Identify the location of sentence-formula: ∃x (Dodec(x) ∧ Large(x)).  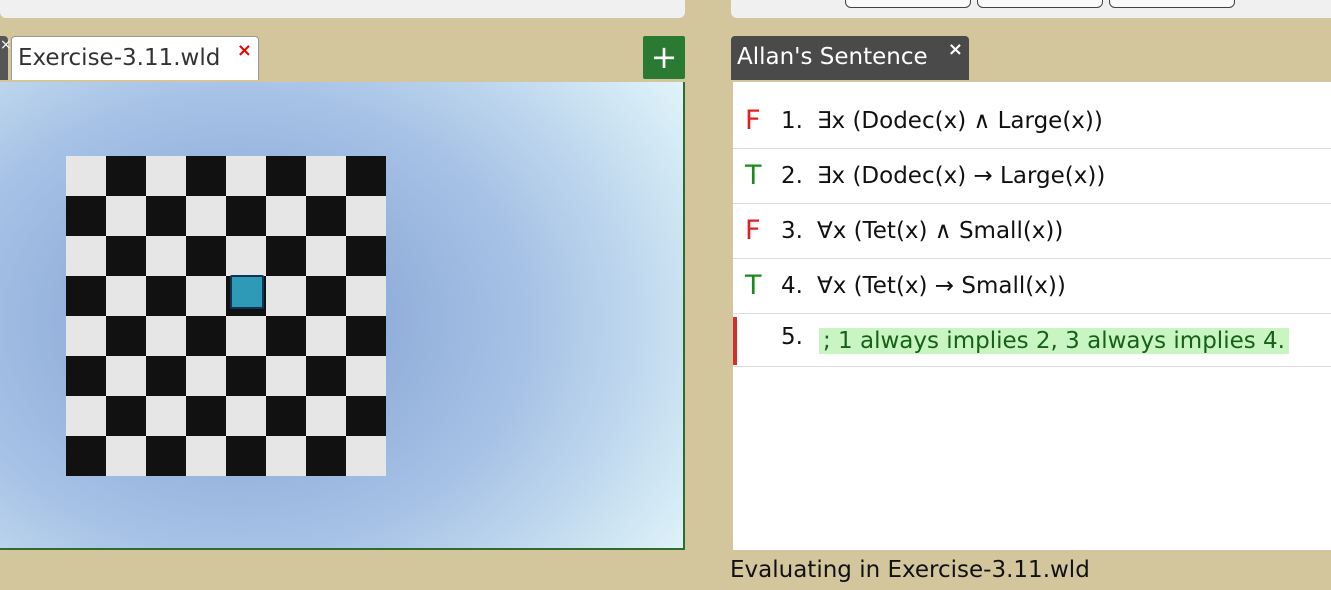
(960, 121).